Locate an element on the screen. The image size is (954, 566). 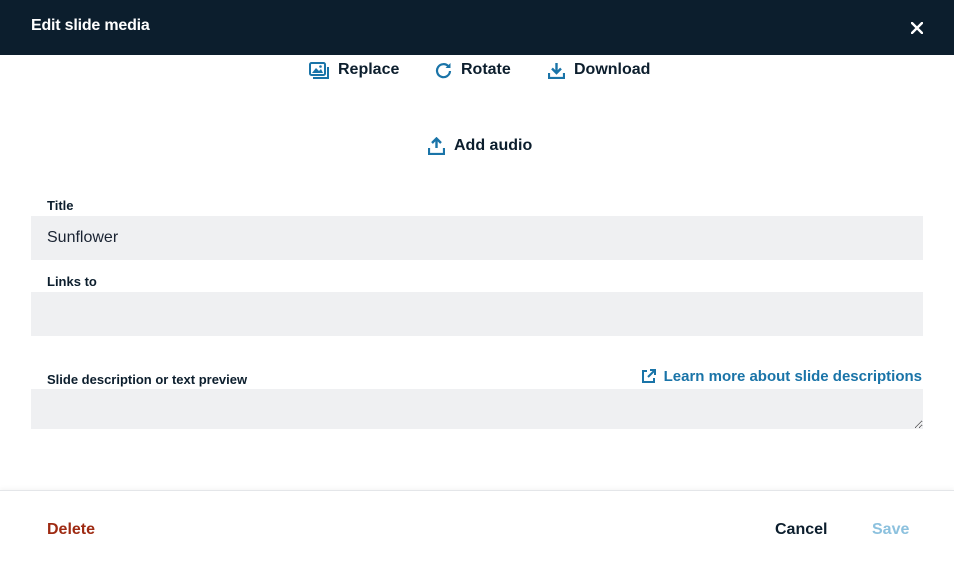
download-label: Download is located at coordinates (612, 69).